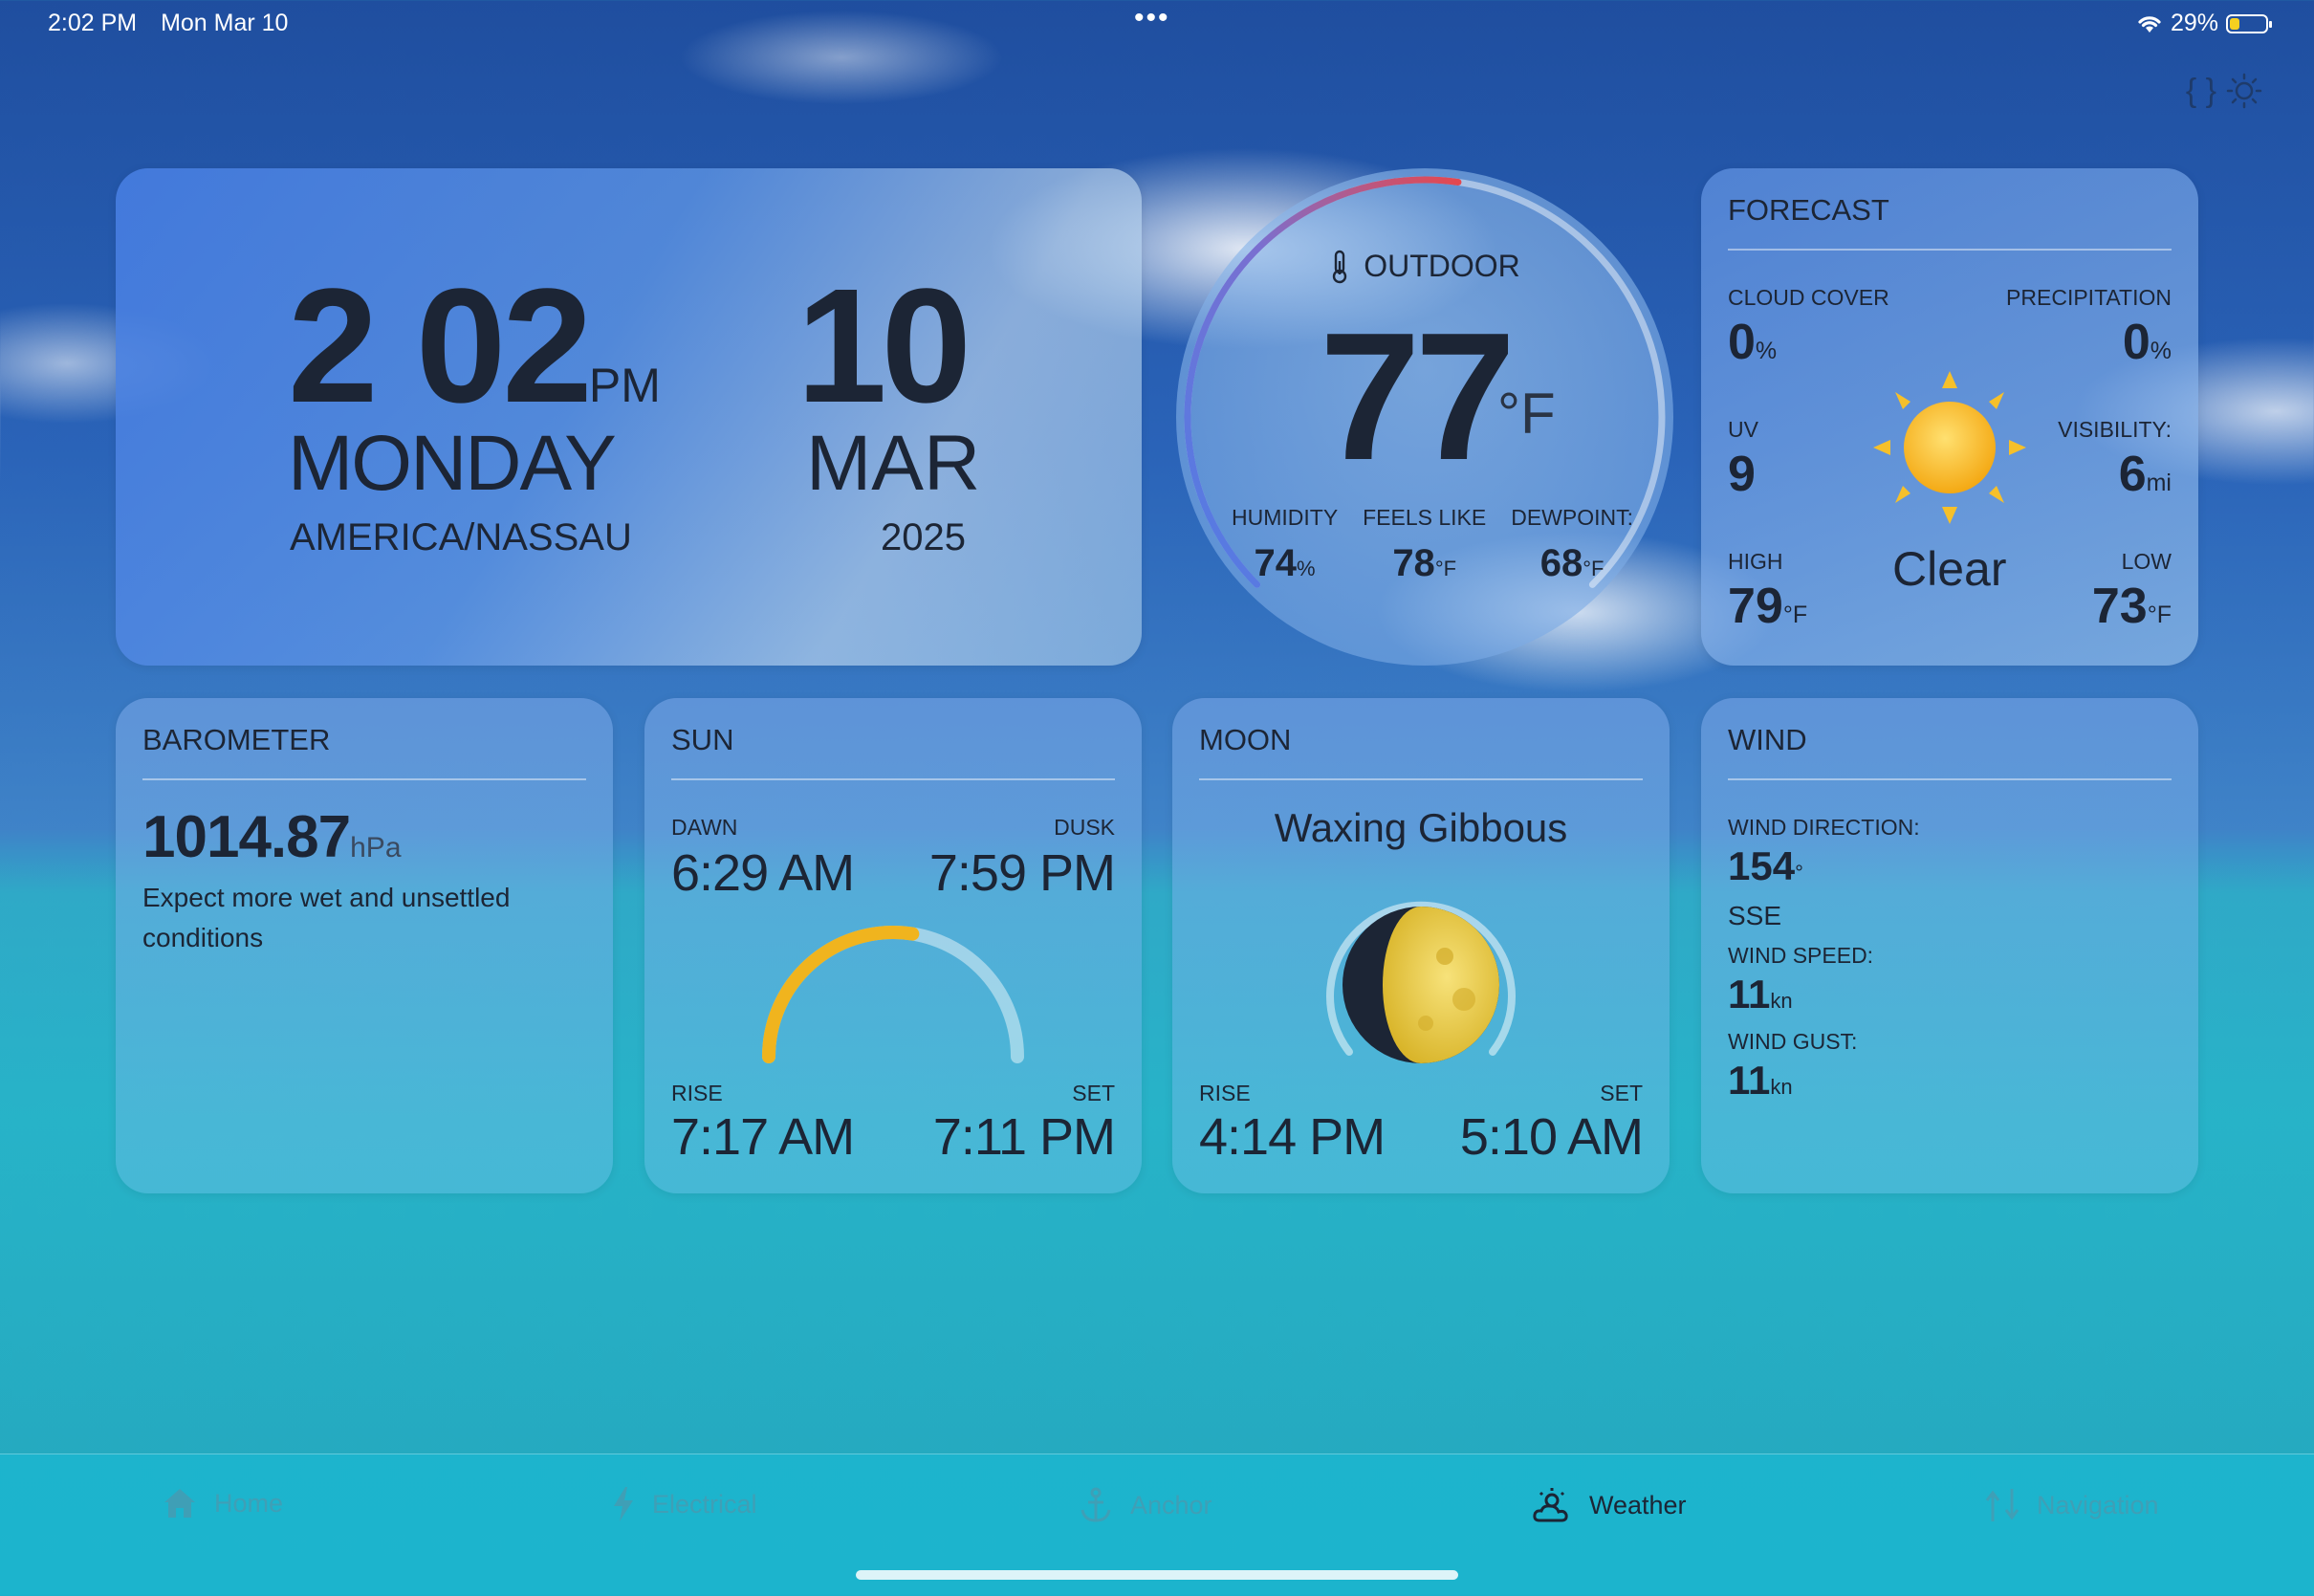  Describe the element at coordinates (1793, 1041) in the screenshot. I see `wind-gust-label: WIND GUST:` at that location.